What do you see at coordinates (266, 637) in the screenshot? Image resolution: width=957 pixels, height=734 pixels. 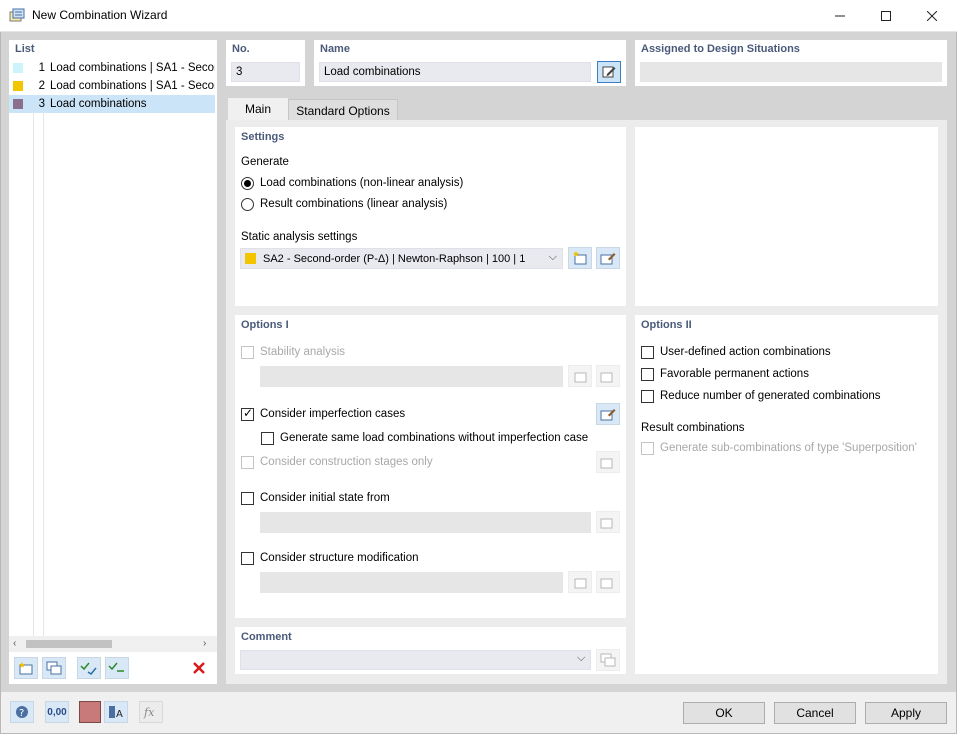 I see `comment-header: Comment` at bounding box center [266, 637].